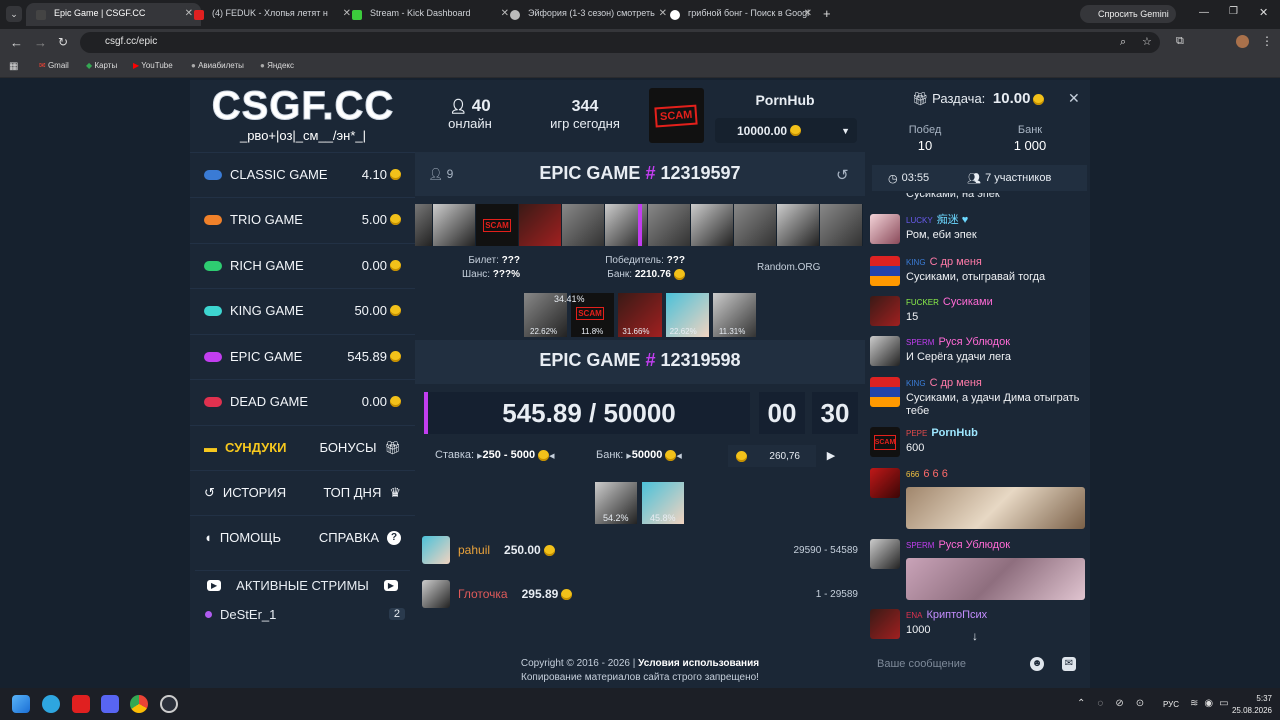  What do you see at coordinates (63, 42) in the screenshot?
I see `reload-icon: ↻` at bounding box center [63, 42].